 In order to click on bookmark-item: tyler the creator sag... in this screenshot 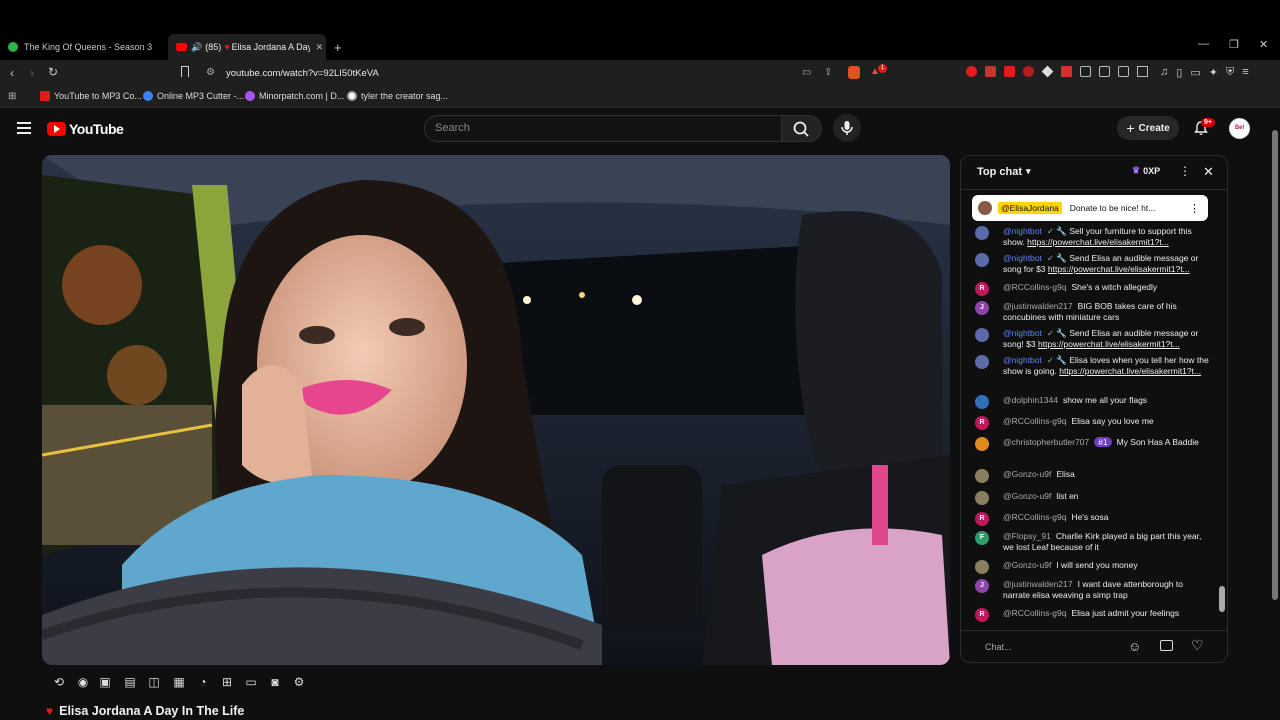, I will do `click(397, 96)`.